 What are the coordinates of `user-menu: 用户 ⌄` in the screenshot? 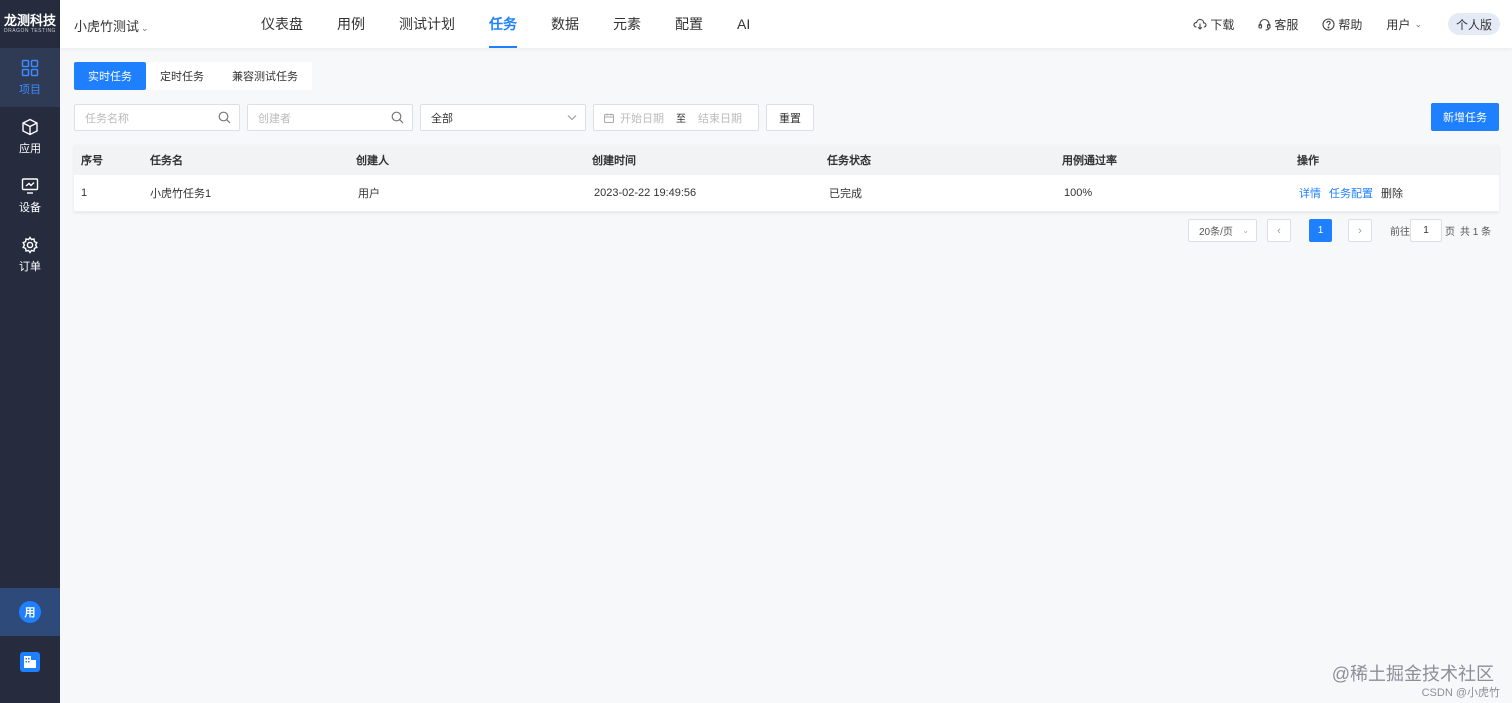 It's located at (1404, 24).